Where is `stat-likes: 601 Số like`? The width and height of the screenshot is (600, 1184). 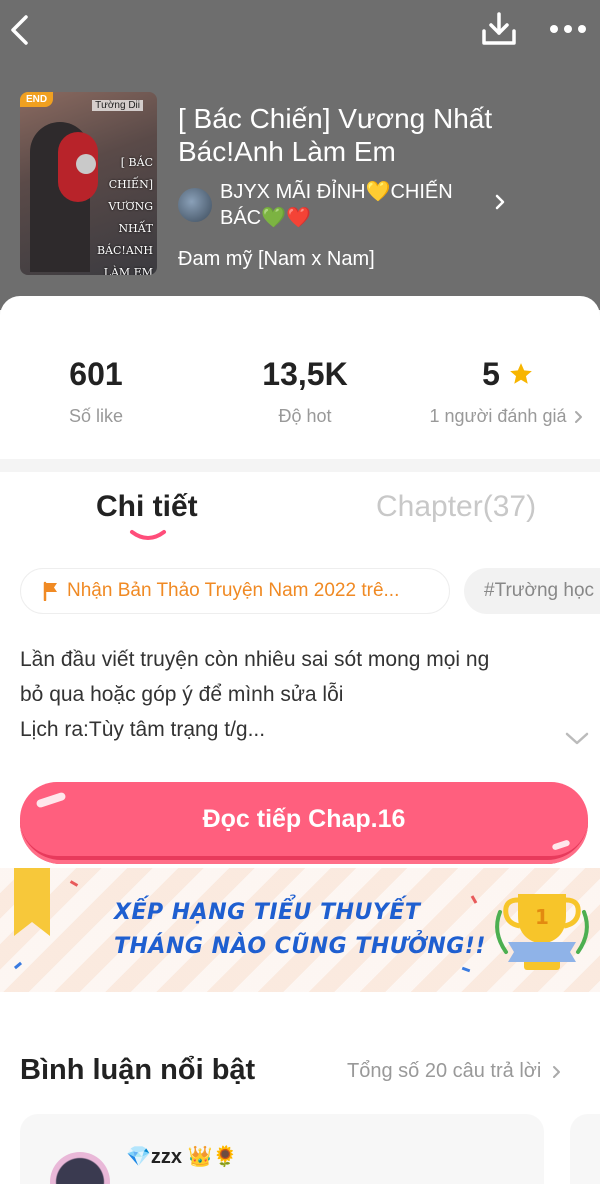 stat-likes: 601 Số like is located at coordinates (96, 390).